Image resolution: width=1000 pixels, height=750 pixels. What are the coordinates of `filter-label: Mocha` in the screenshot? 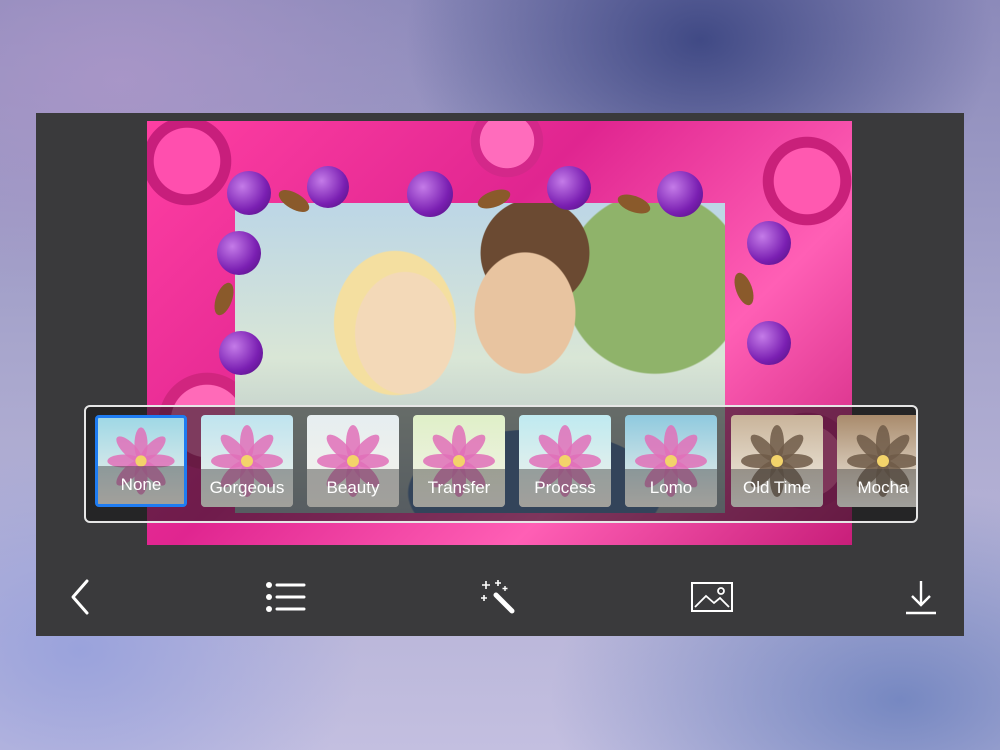 It's located at (876, 488).